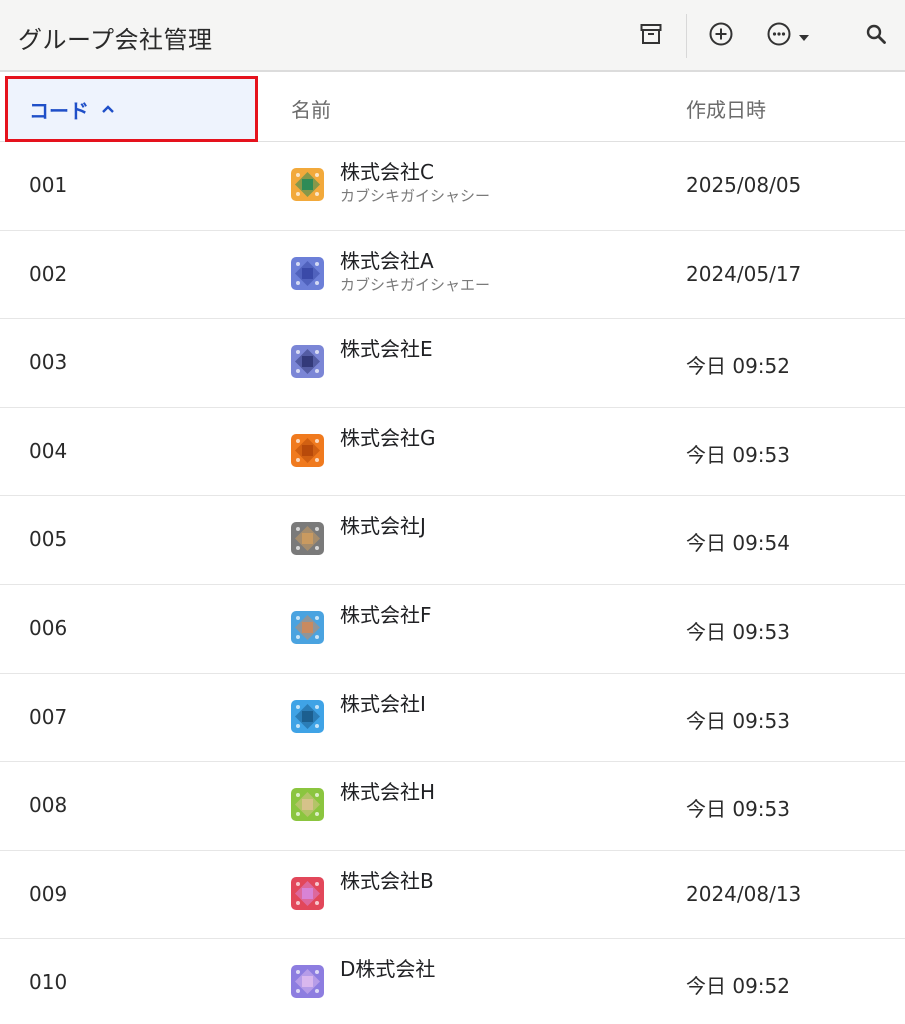 This screenshot has height=1024, width=905. Describe the element at coordinates (415, 196) in the screenshot. I see `company-kana: カブシキガイシャシー` at that location.